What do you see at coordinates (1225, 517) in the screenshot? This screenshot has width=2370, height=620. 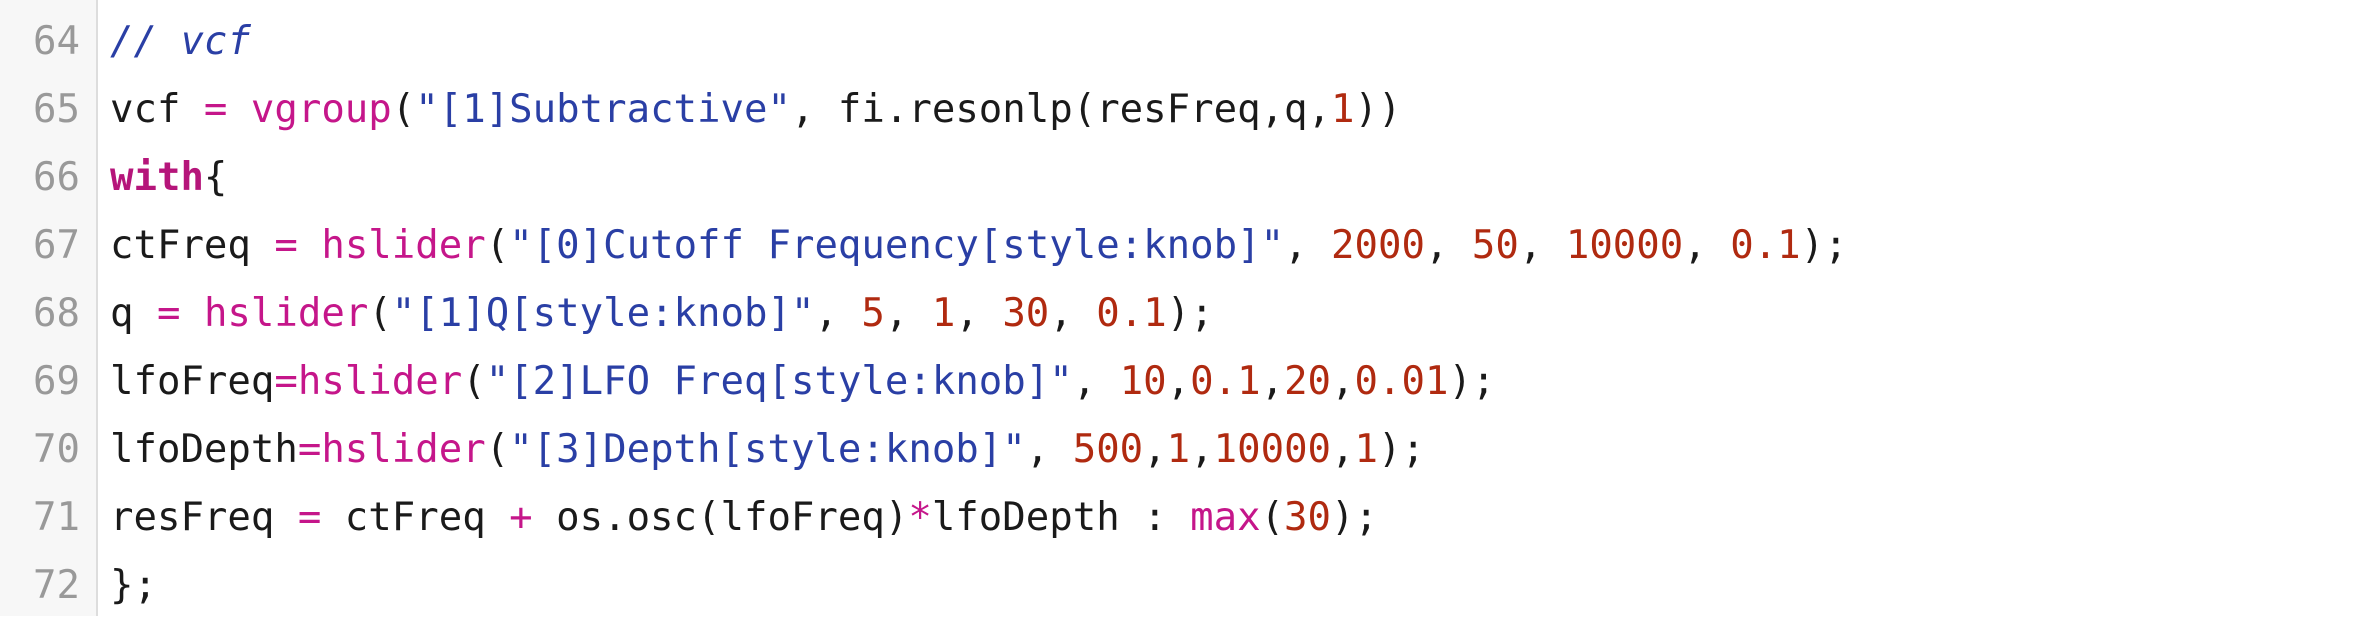 I see `token-func: max` at bounding box center [1225, 517].